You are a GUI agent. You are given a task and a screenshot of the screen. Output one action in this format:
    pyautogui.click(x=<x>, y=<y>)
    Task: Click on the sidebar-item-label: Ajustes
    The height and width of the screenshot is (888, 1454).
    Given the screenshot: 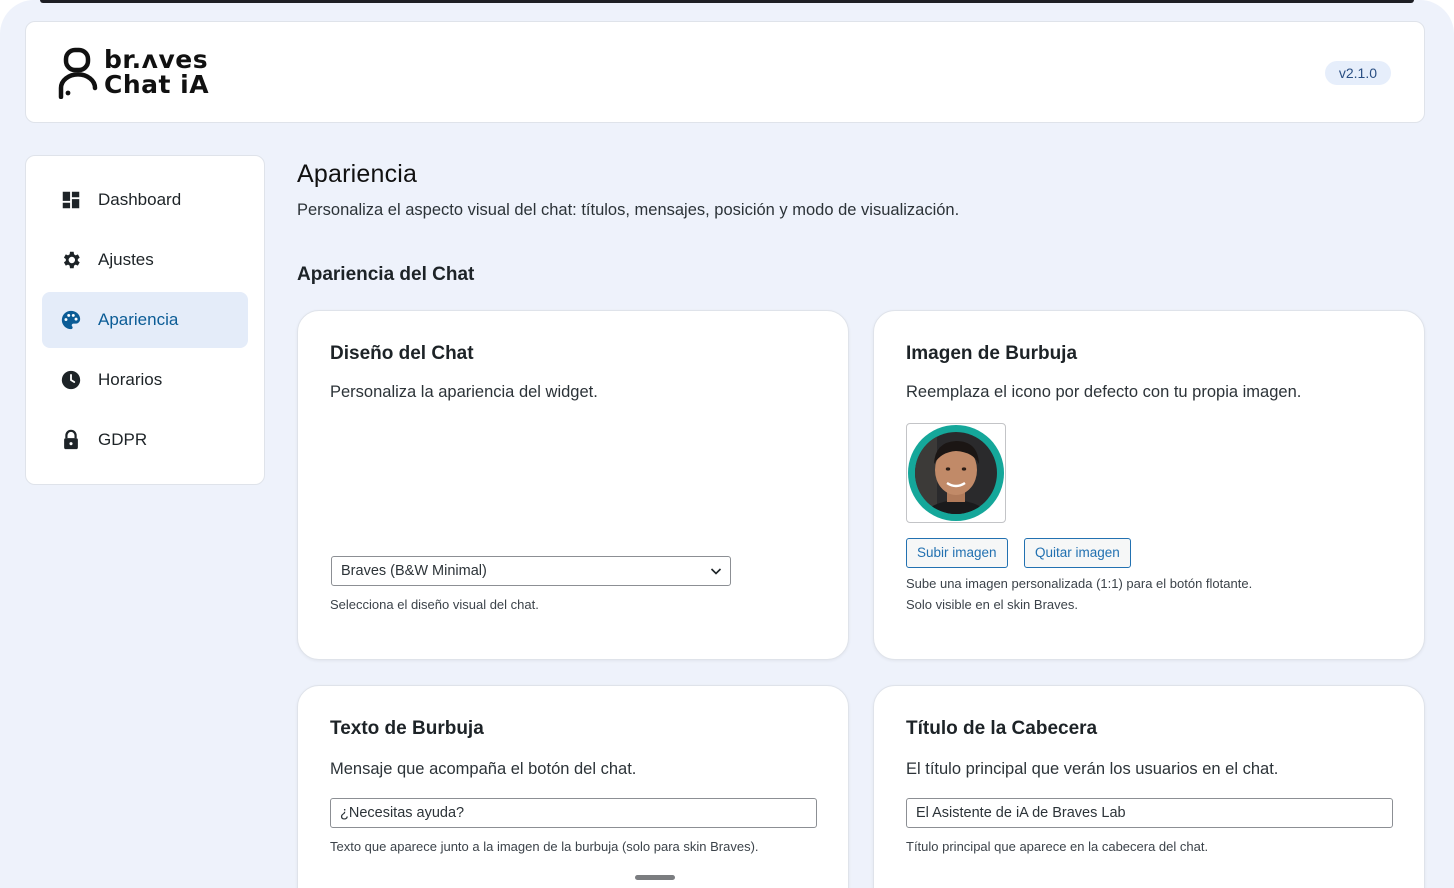 What is the action you would take?
    pyautogui.click(x=126, y=259)
    